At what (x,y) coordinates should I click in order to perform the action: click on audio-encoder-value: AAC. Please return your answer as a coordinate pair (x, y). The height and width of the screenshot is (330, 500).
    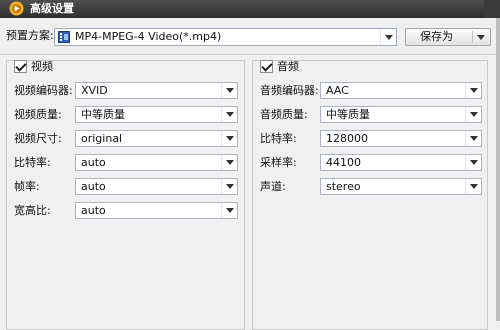
    Looking at the image, I should click on (337, 90).